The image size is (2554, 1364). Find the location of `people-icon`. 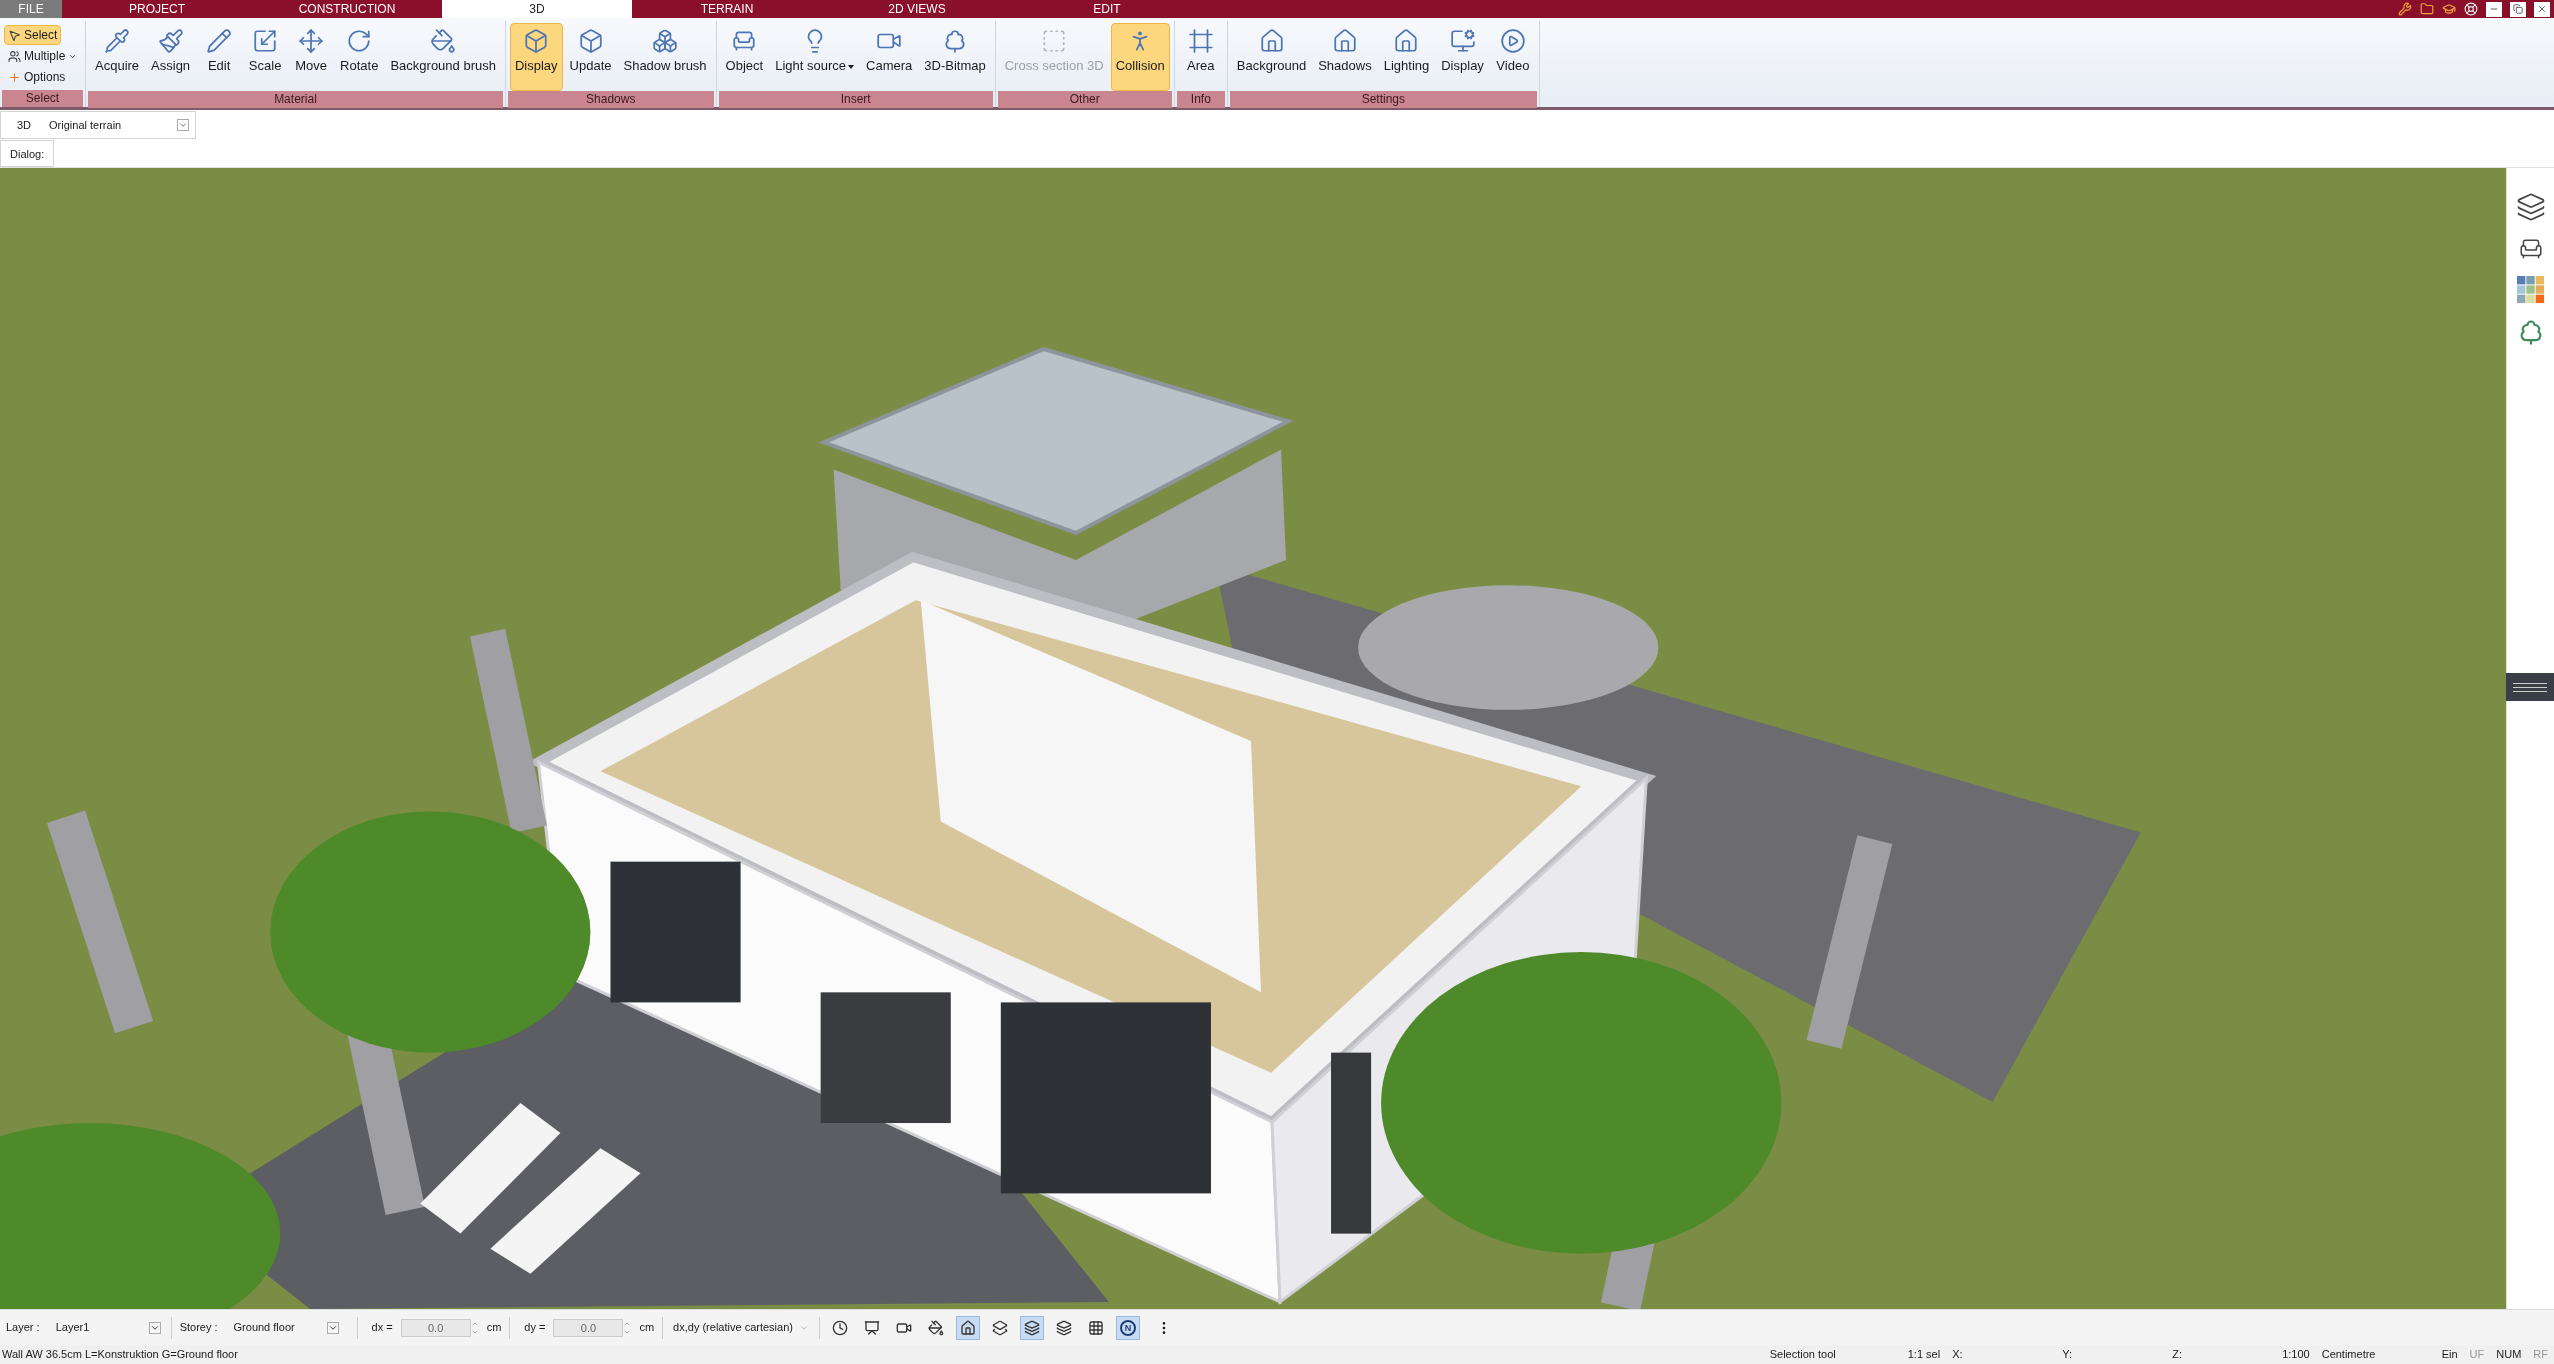

people-icon is located at coordinates (14, 56).